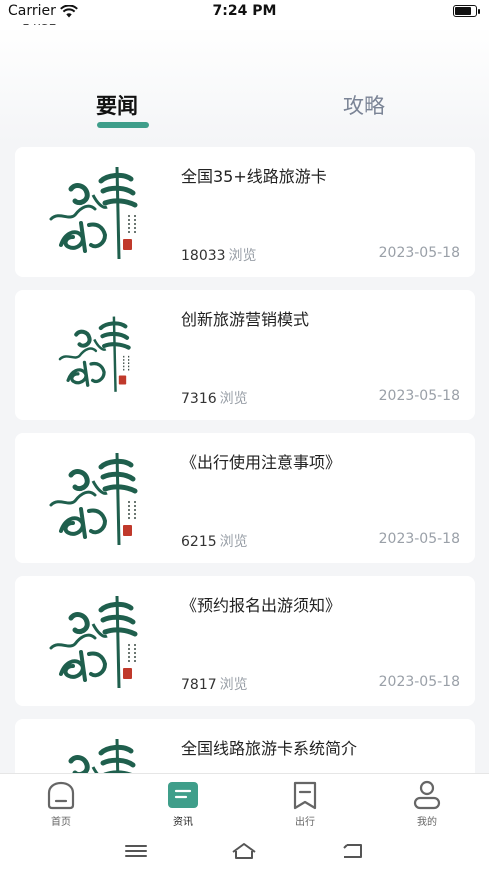  I want to click on news-card: 全国35+线路旅游卡 18033 浏览 2023-05-18, so click(245, 212).